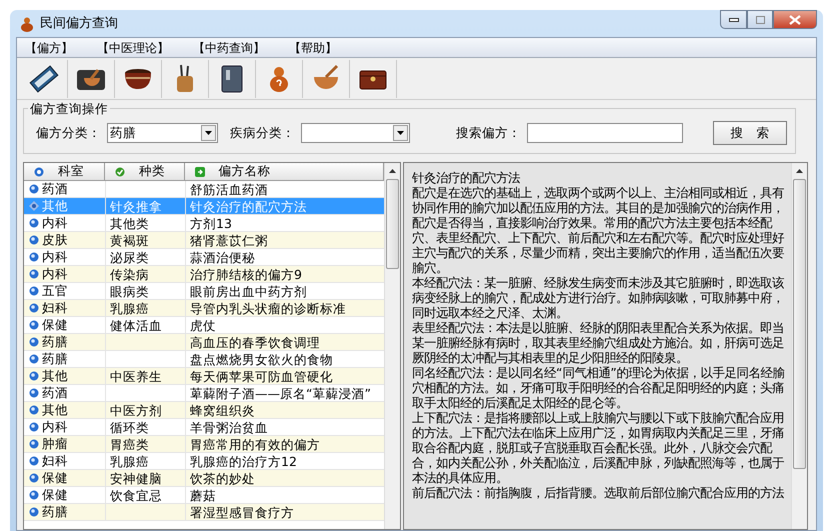  Describe the element at coordinates (129, 444) in the screenshot. I see `table-cell: 胃癌类` at that location.